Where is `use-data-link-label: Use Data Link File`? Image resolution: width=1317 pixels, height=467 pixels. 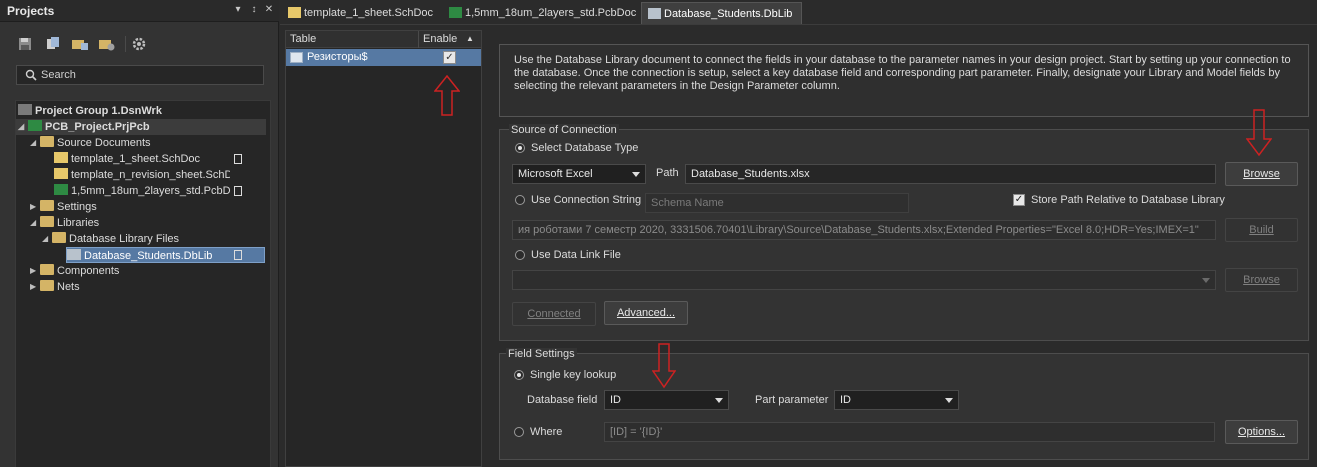
use-data-link-label: Use Data Link File is located at coordinates (576, 255).